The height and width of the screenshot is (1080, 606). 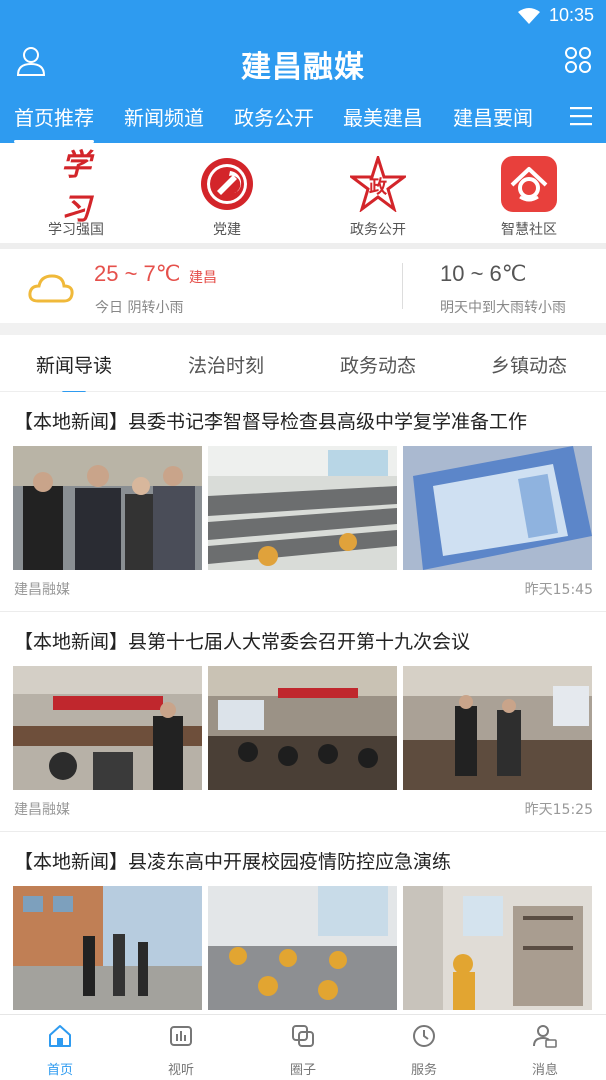 What do you see at coordinates (545, 1036) in the screenshot?
I see `message-user-icon` at bounding box center [545, 1036].